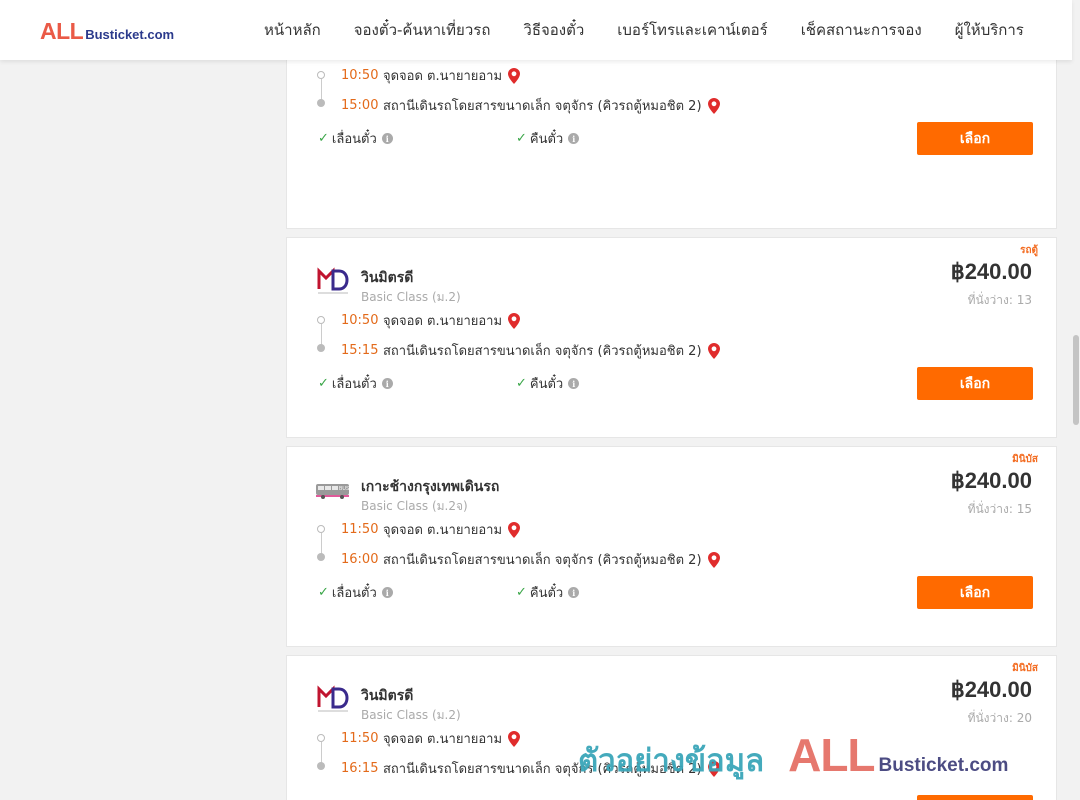 The width and height of the screenshot is (1080, 800). I want to click on nav-home: หน้าหลัก, so click(292, 30).